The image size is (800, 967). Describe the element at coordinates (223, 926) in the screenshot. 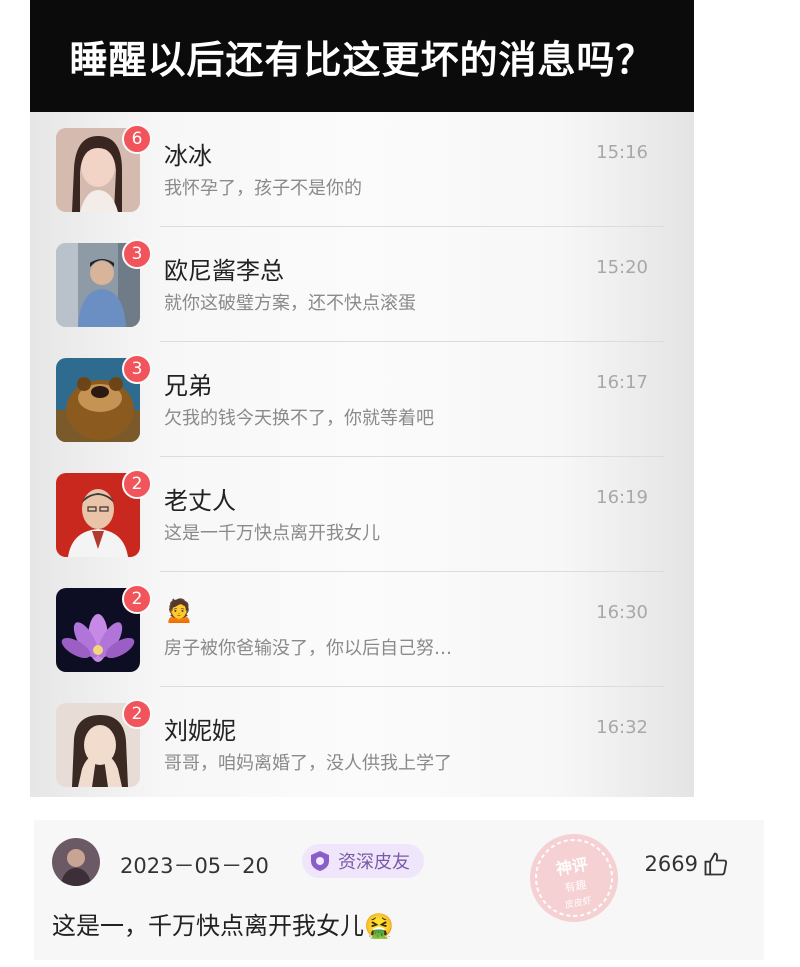

I see `comment-text: 这是一，千万快点离开我女儿🤮` at that location.